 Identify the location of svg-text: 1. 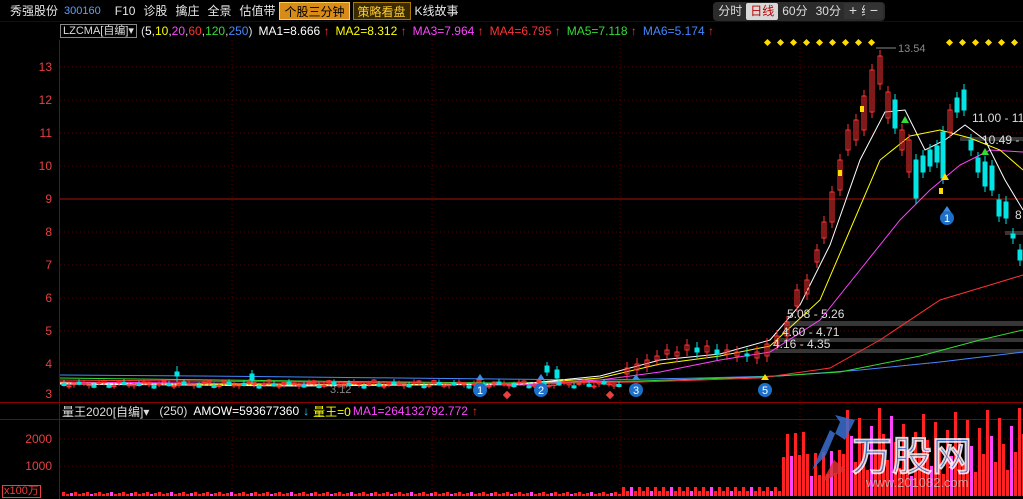
(947, 219).